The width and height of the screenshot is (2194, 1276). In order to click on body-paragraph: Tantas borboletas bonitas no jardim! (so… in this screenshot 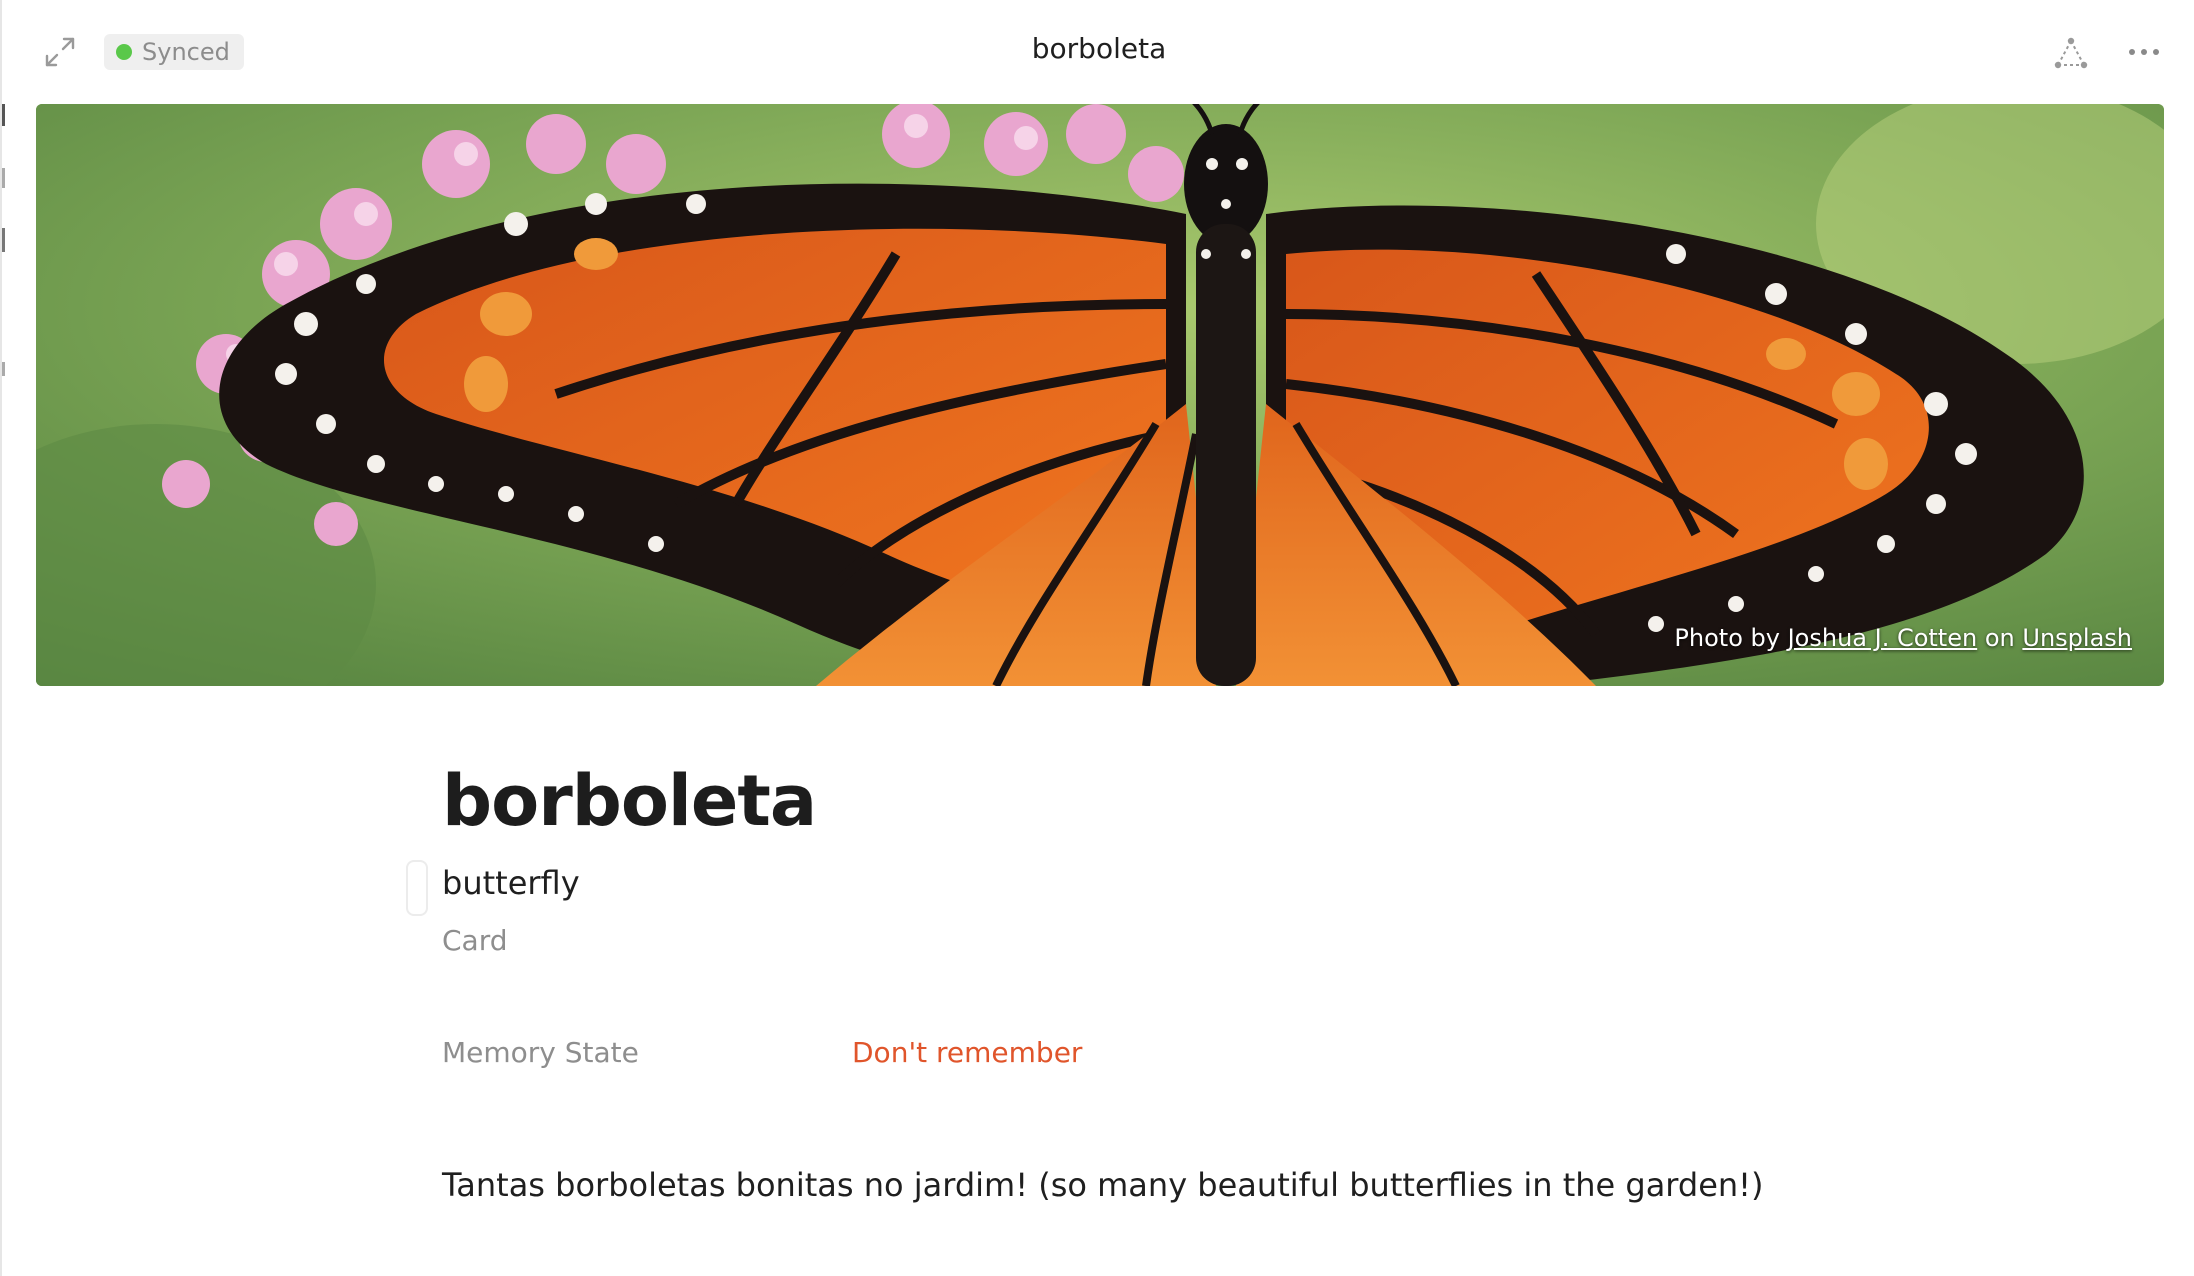, I will do `click(1102, 1185)`.